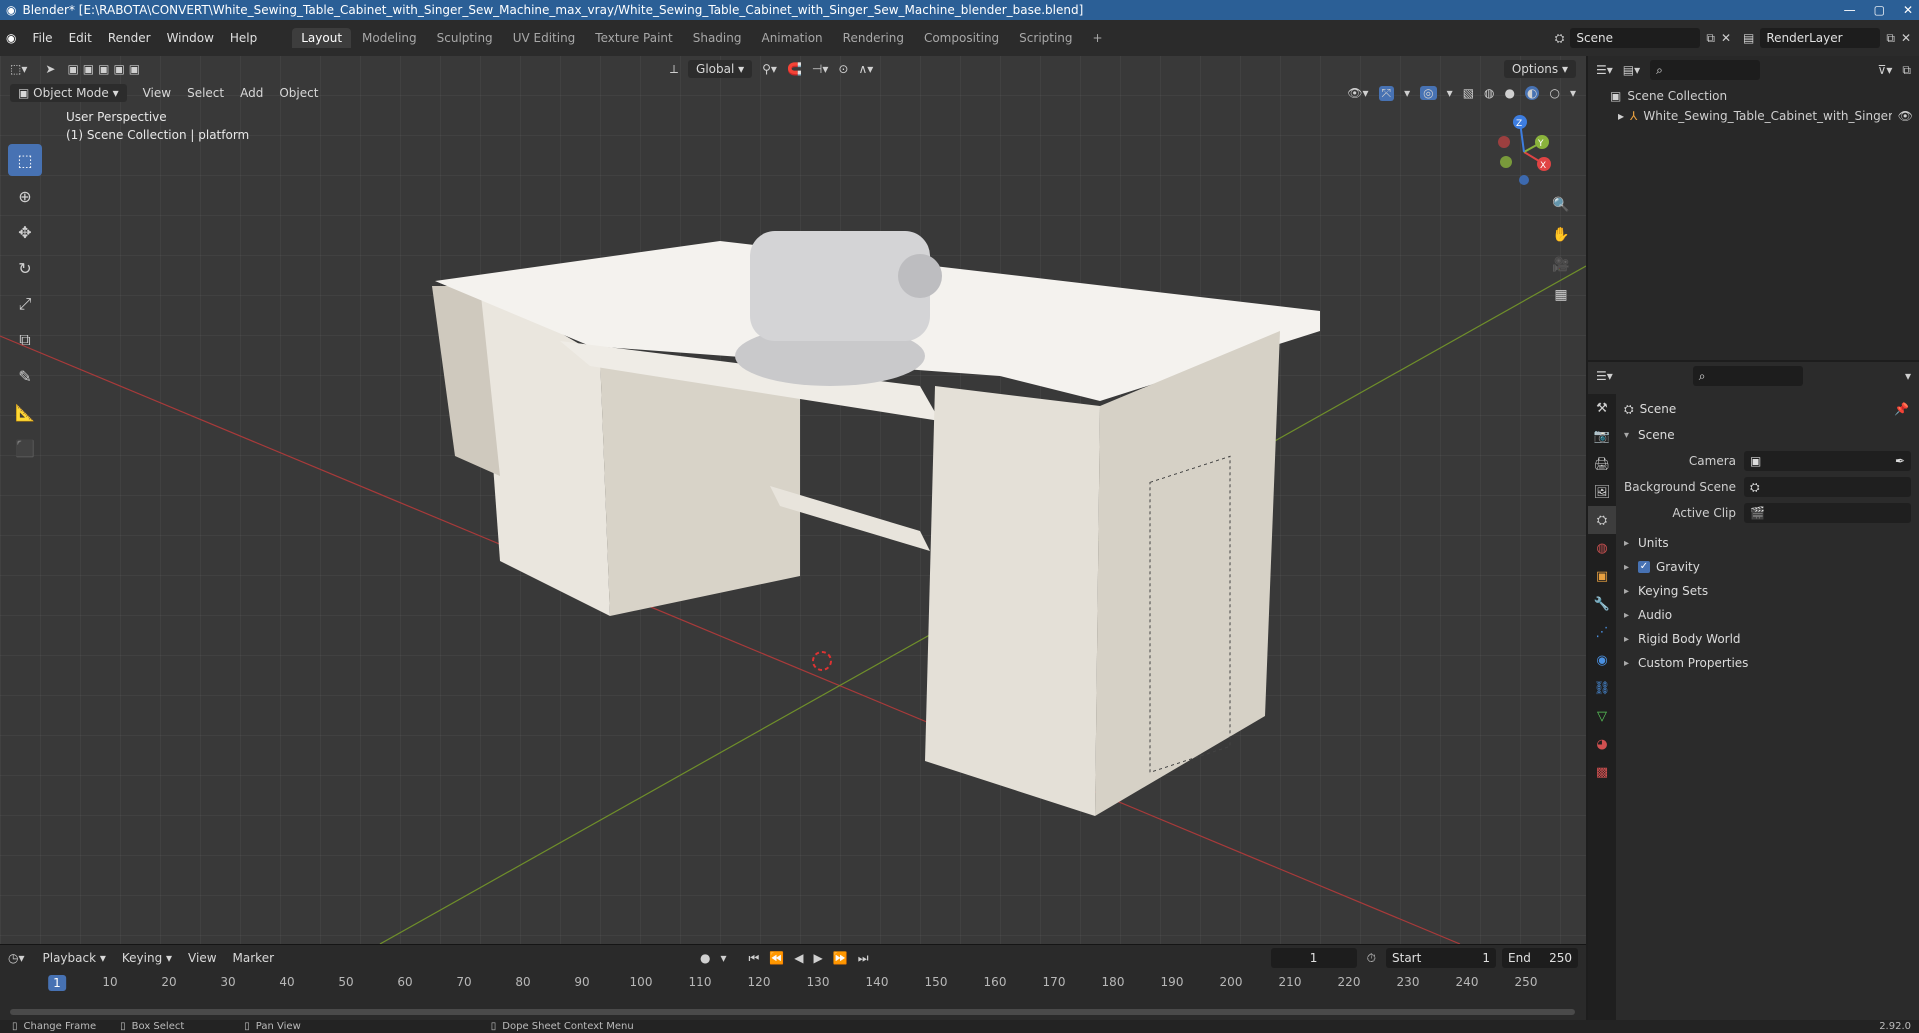  I want to click on renderlayer-icon: ▤, so click(1748, 38).